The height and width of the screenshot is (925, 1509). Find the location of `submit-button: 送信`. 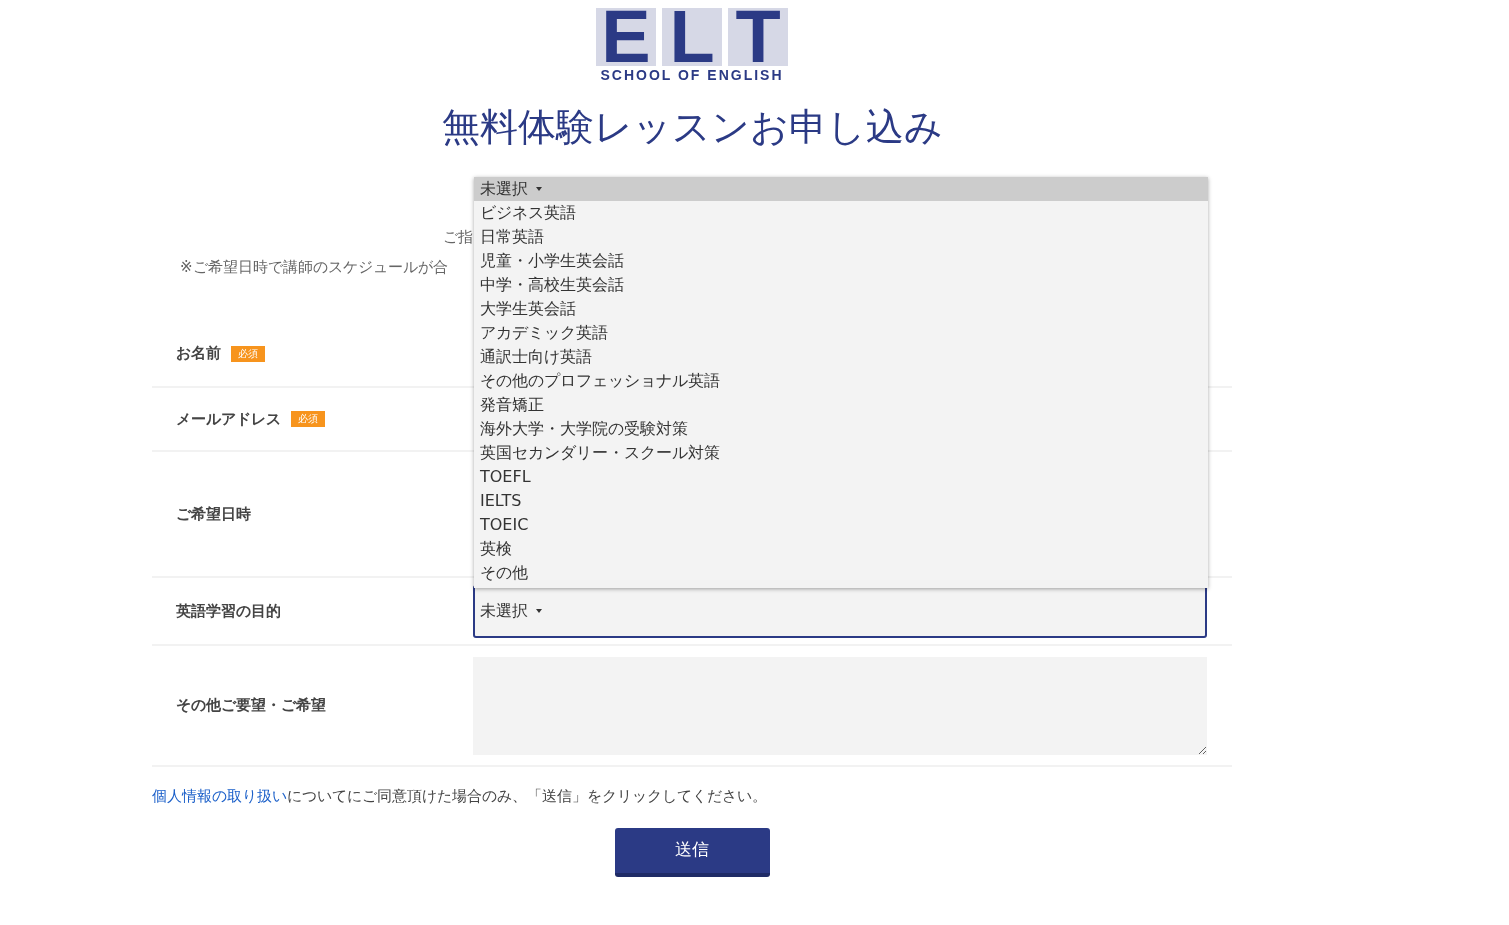

submit-button: 送信 is located at coordinates (692, 852).